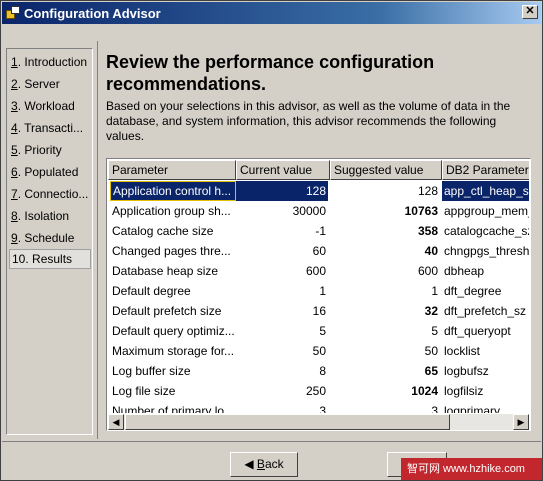 This screenshot has width=543, height=481. I want to click on watermark: 智可网 www.hzhike.com, so click(471, 469).